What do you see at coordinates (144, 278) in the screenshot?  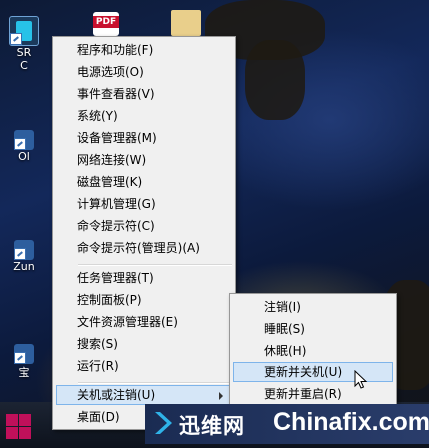 I see `menu-item-task-manager: 任务管理器(T)` at bounding box center [144, 278].